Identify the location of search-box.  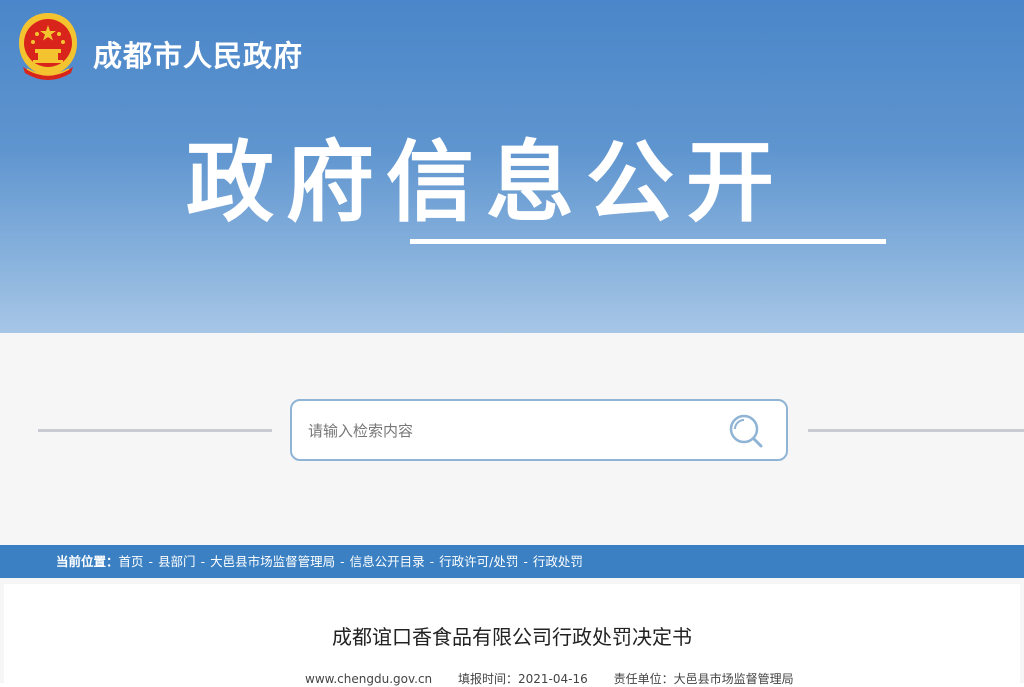
(539, 430).